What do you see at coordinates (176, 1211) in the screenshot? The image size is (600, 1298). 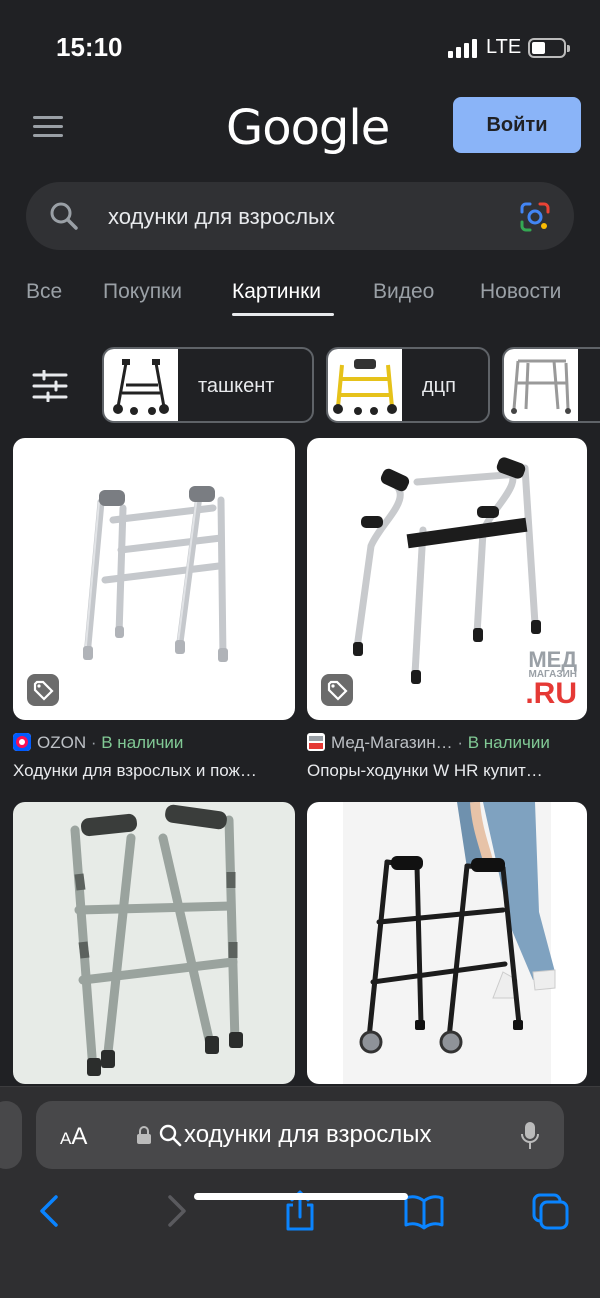 I see `forward-icon` at bounding box center [176, 1211].